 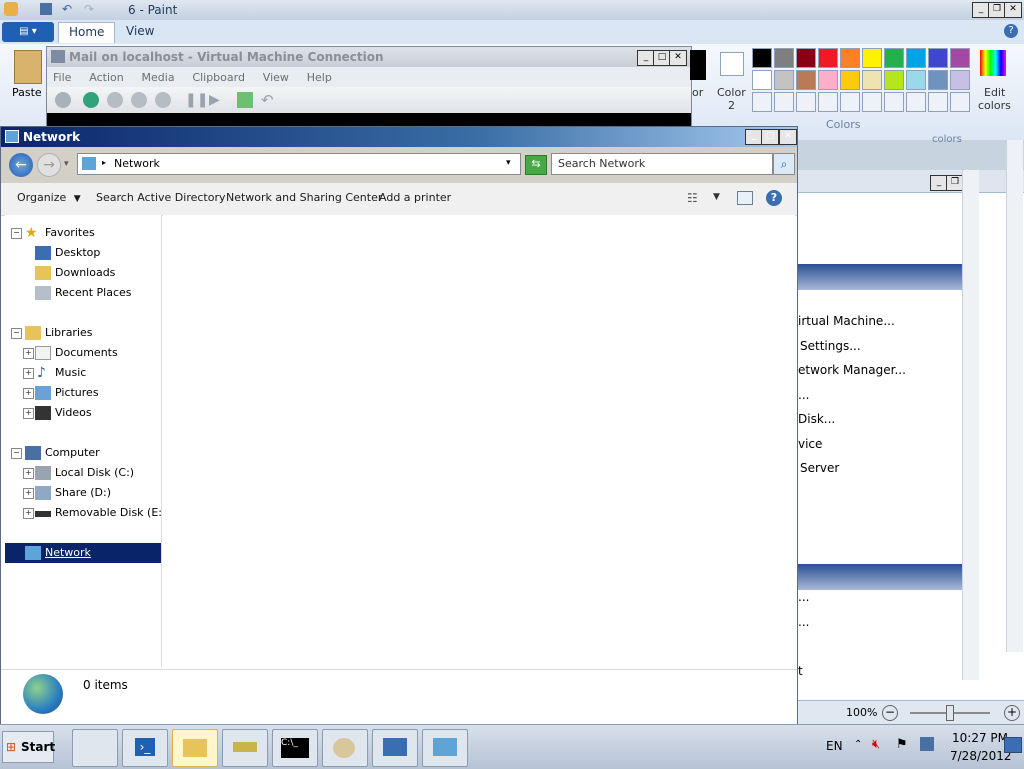 What do you see at coordinates (80, 453) in the screenshot?
I see `nav-computer: − Computer` at bounding box center [80, 453].